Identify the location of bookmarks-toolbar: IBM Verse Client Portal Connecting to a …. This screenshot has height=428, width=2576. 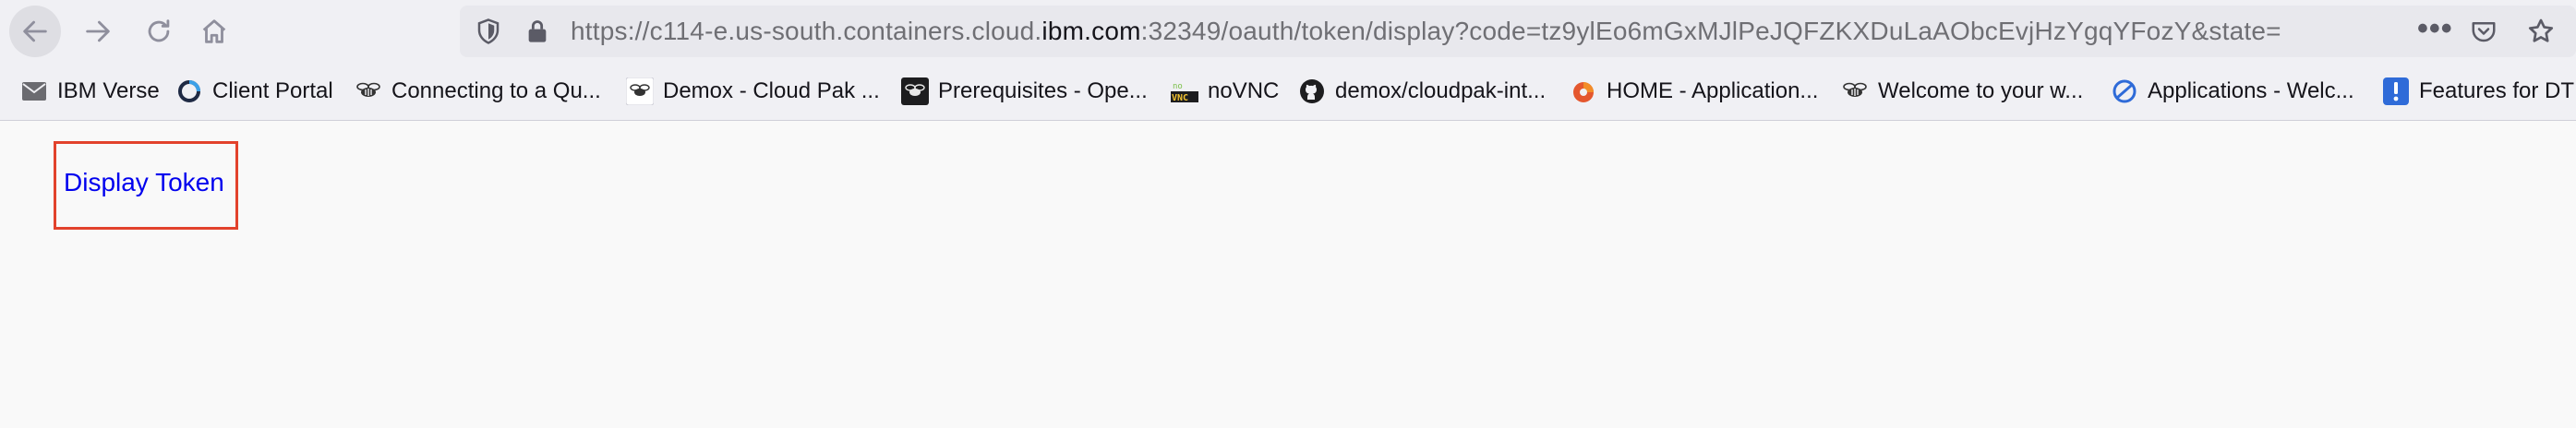
(1288, 92).